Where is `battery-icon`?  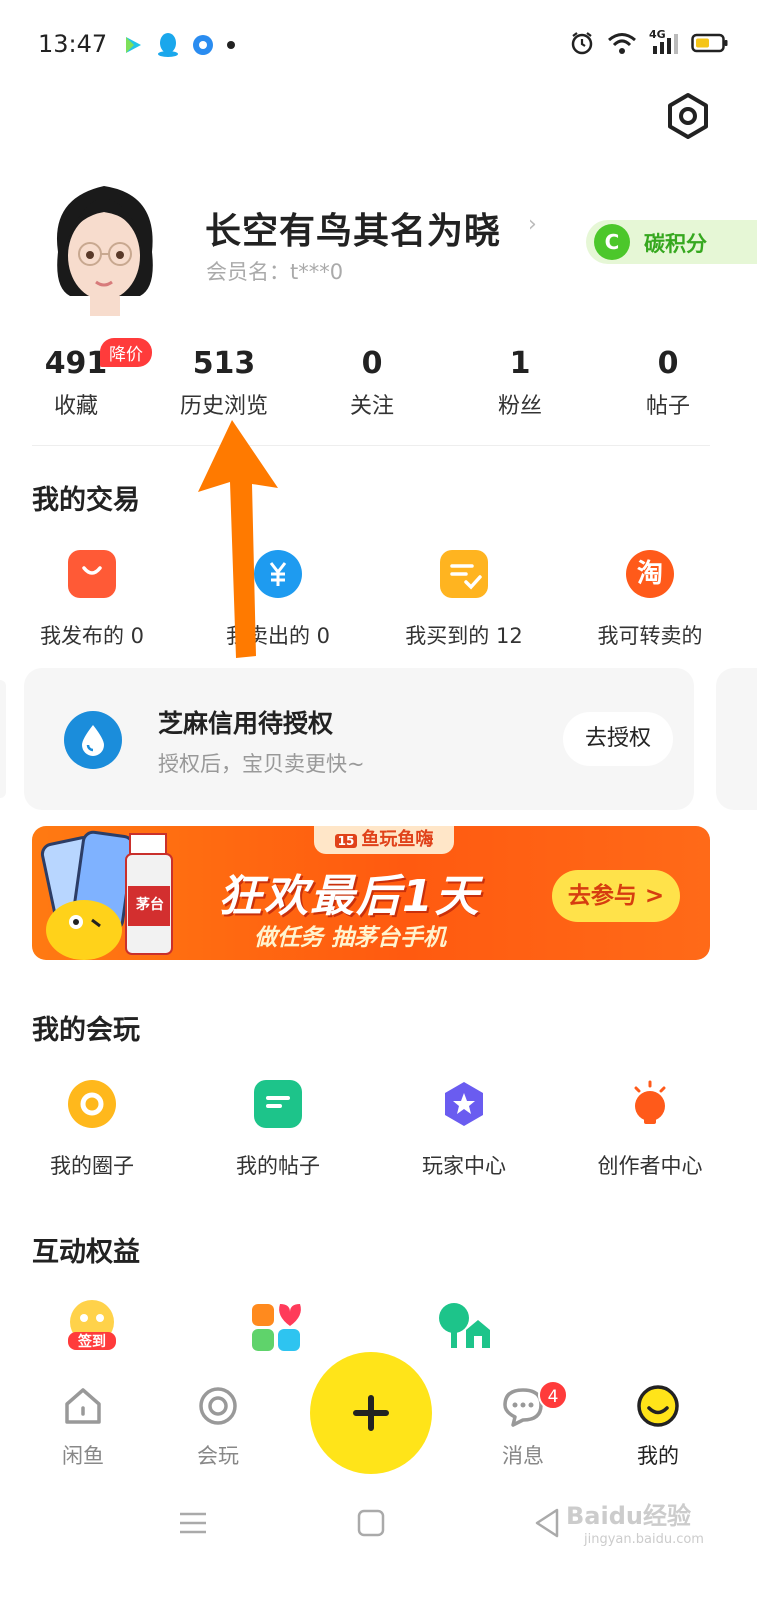
battery-icon is located at coordinates (709, 43).